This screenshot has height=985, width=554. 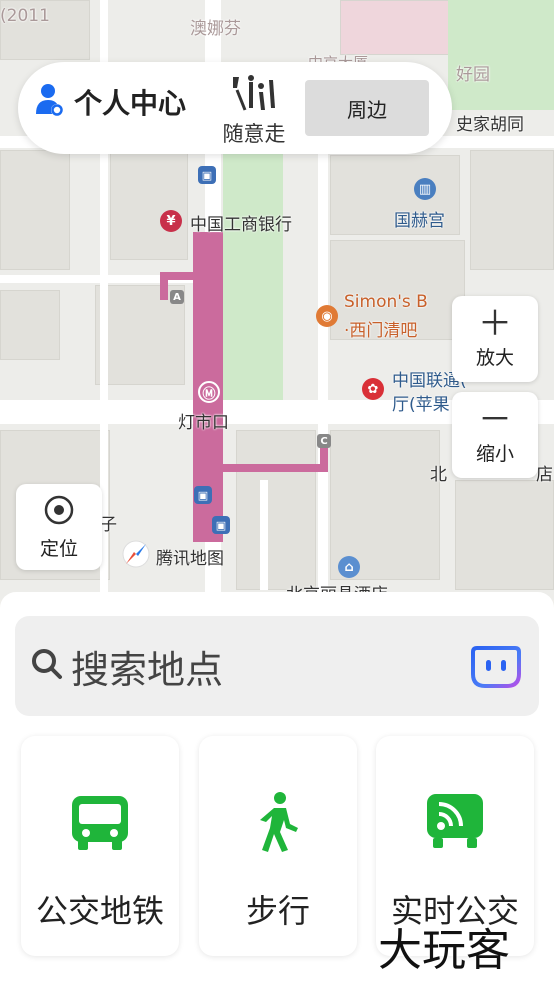 I want to click on footprint-icon, so click(x=254, y=95).